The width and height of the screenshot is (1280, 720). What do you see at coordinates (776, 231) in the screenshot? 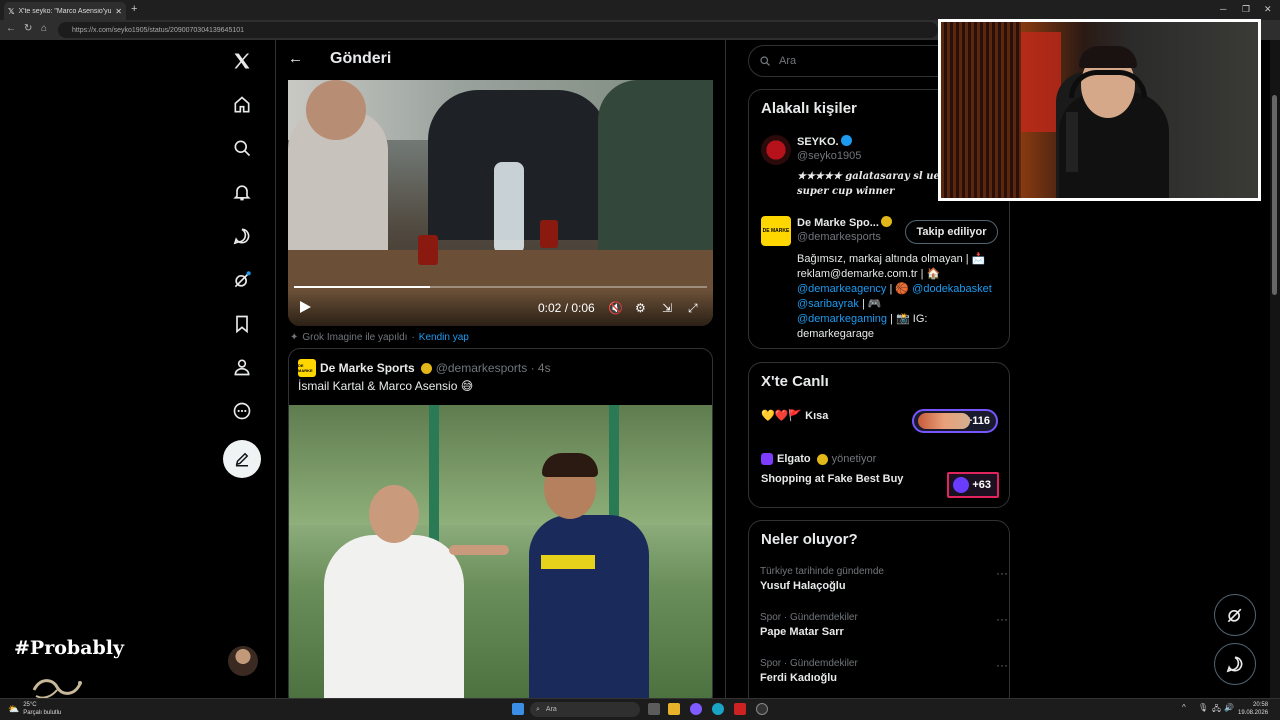
I see `demarke-avatar: DE MARKE` at bounding box center [776, 231].